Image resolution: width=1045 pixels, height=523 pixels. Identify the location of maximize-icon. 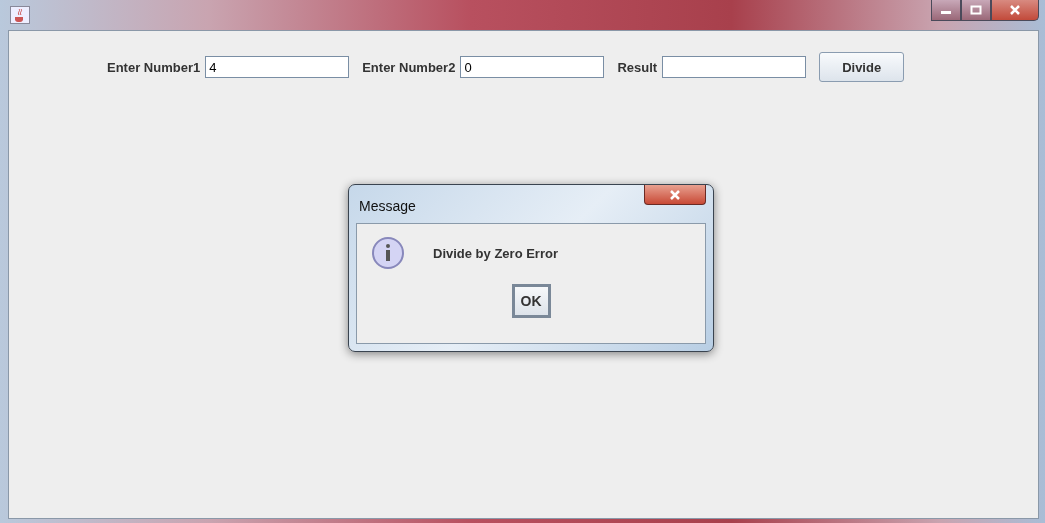
(976, 10).